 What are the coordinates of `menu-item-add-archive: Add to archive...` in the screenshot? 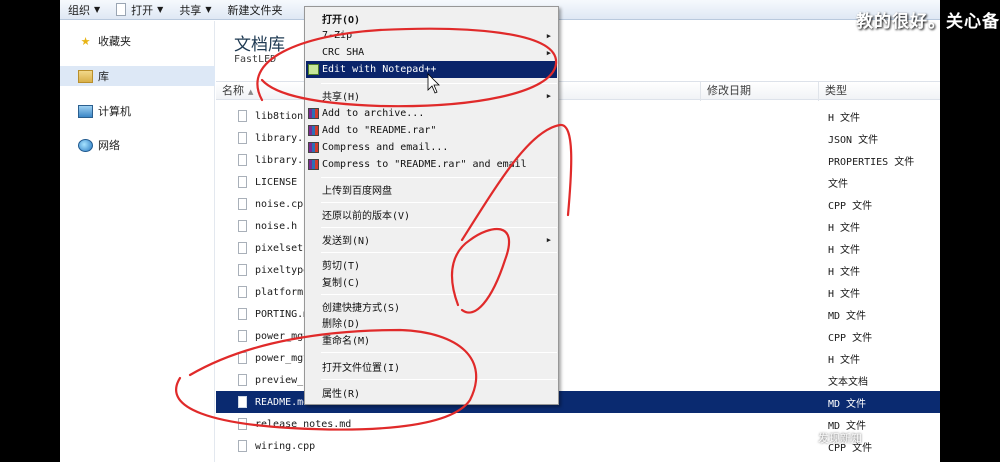 It's located at (431, 113).